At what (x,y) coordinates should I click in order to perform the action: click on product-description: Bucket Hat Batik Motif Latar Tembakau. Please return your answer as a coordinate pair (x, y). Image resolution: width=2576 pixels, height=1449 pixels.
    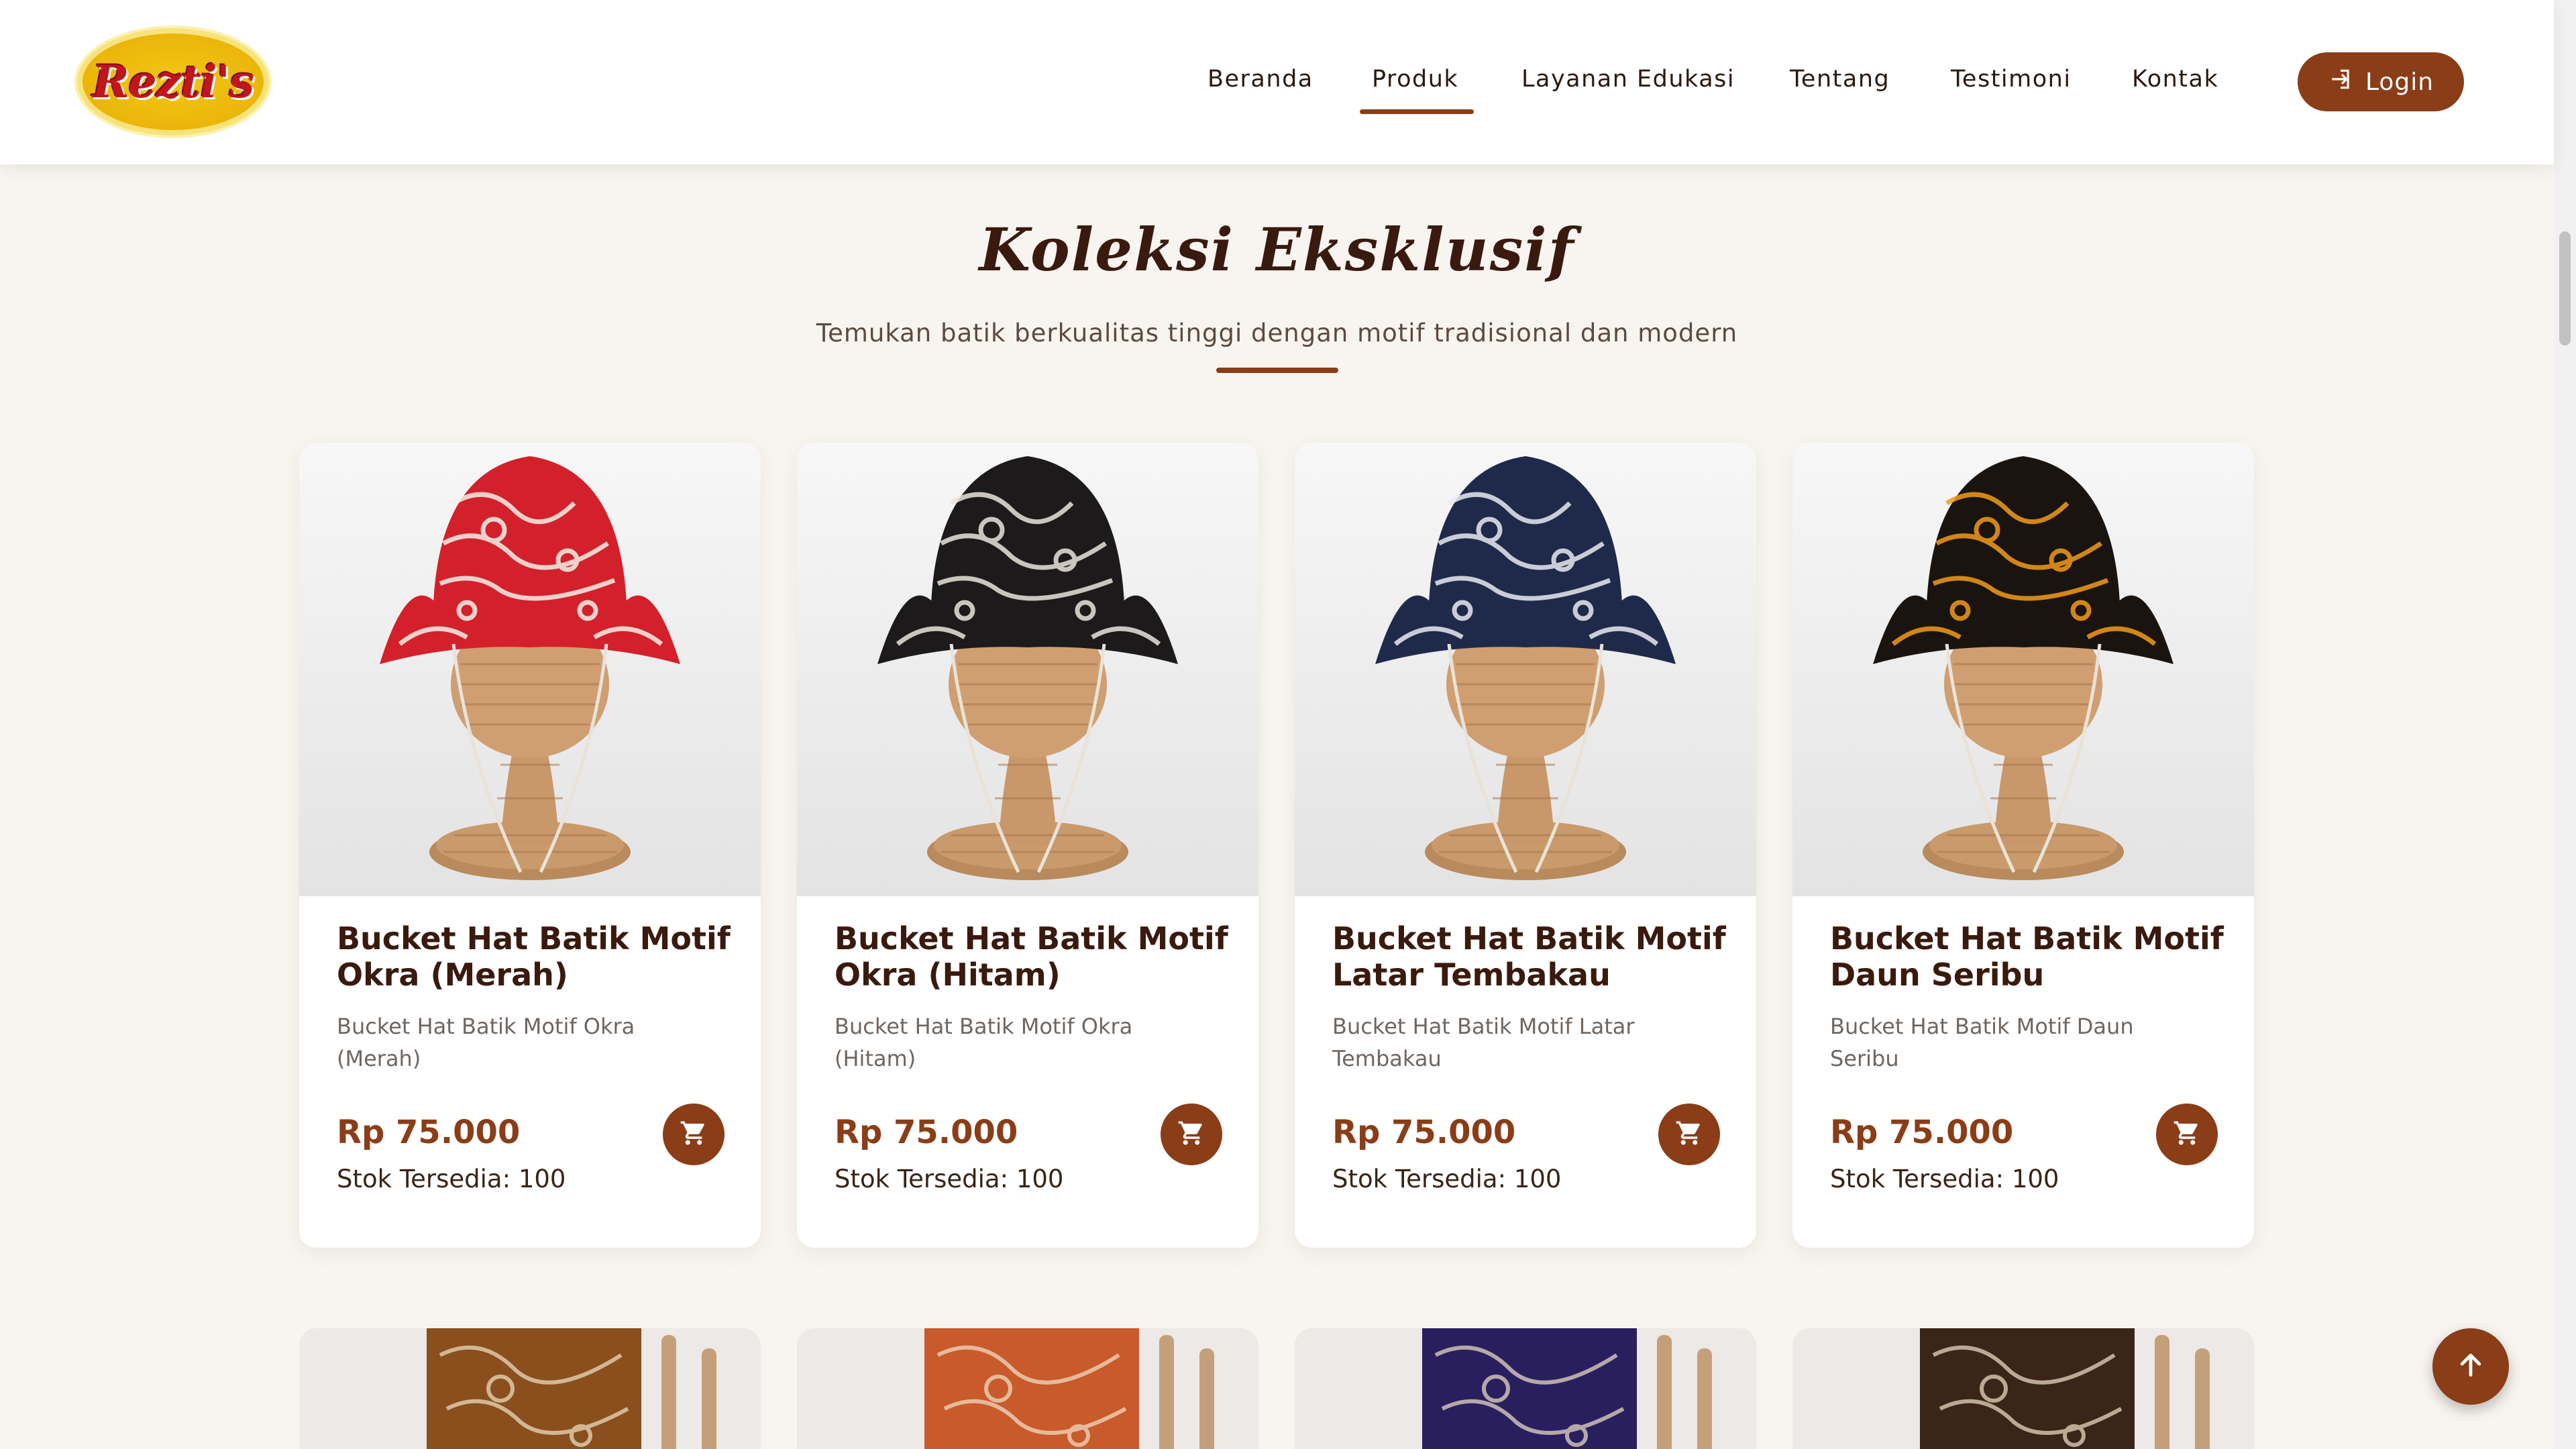
    Looking at the image, I should click on (1483, 1042).